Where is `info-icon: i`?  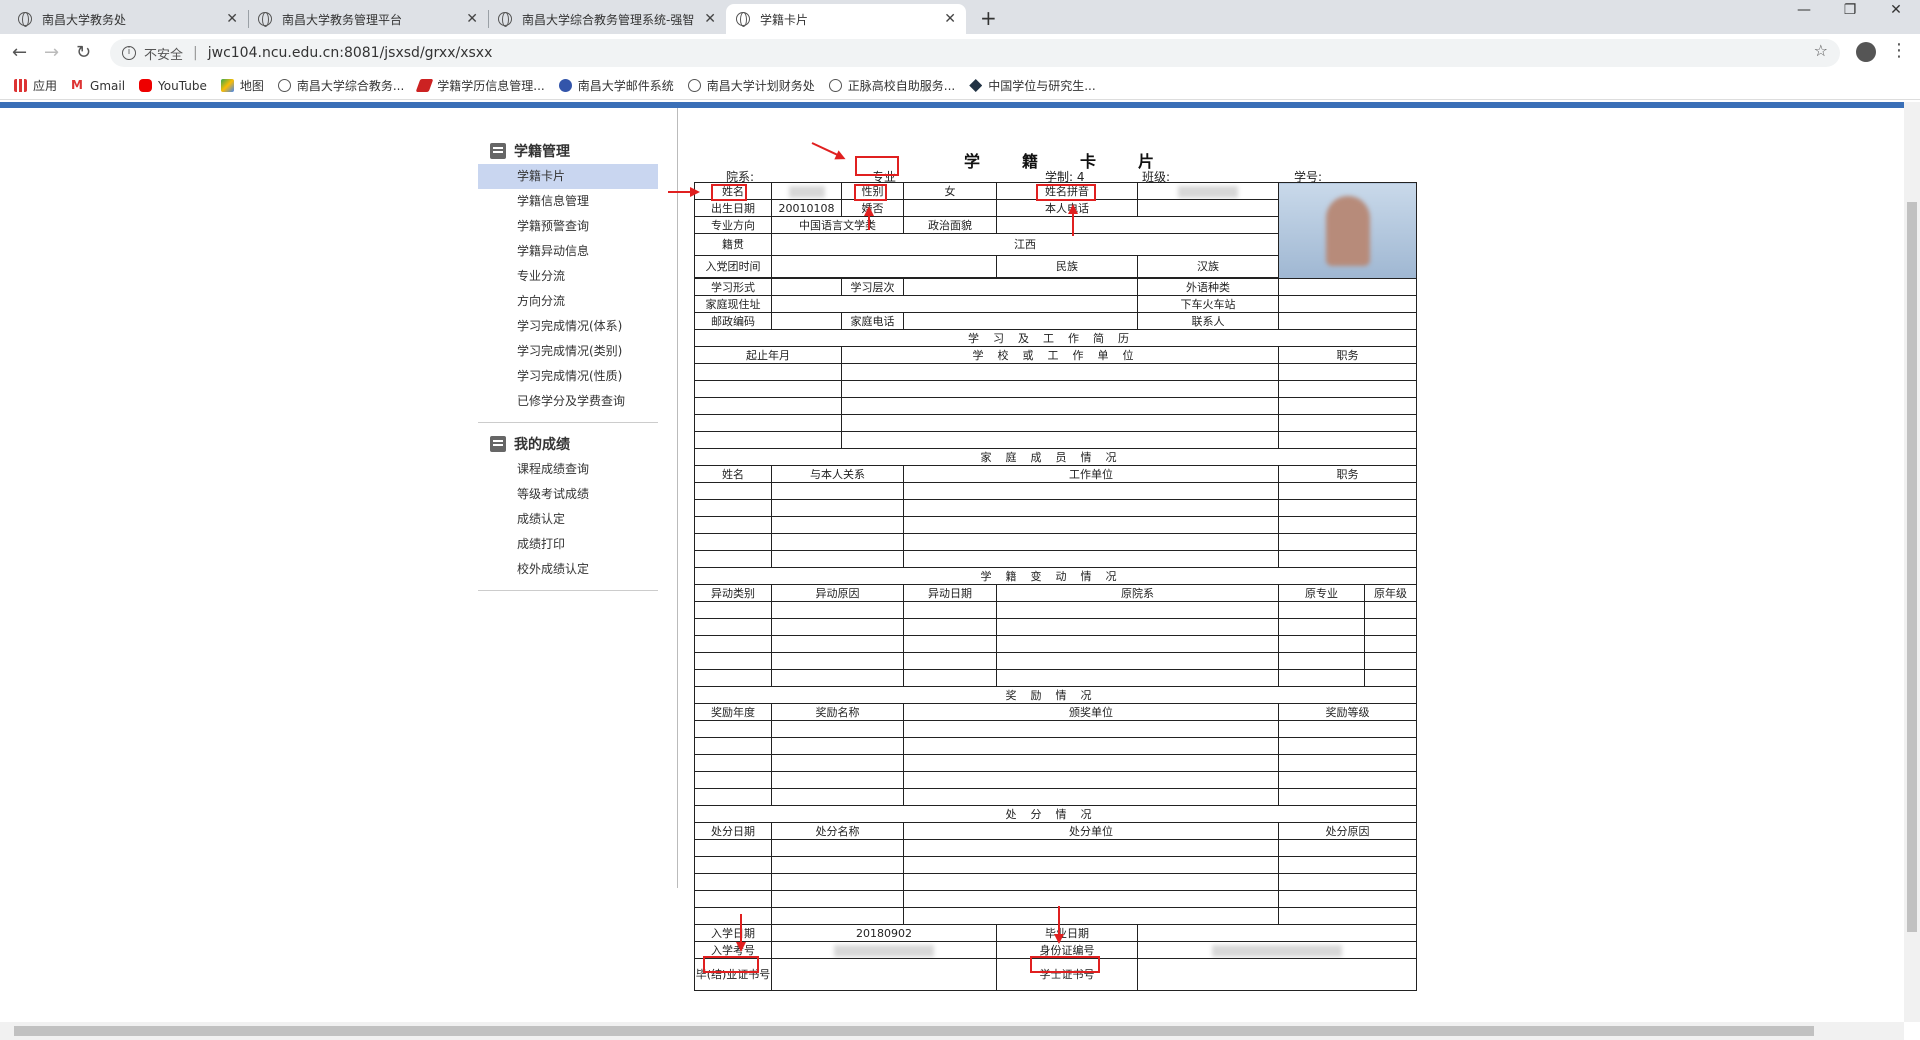
info-icon: i is located at coordinates (129, 53).